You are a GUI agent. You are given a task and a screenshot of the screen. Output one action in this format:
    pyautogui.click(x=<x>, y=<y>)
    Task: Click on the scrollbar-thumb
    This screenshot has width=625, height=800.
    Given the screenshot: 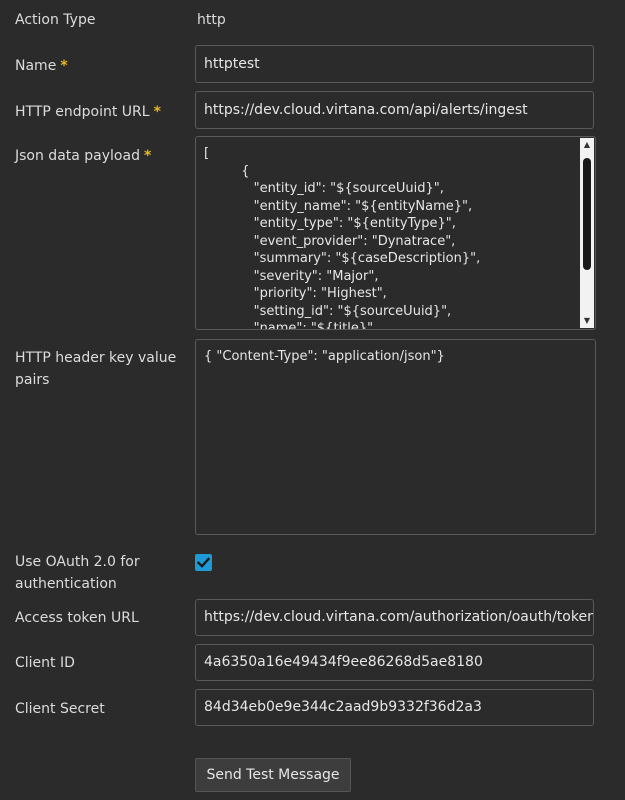 What is the action you would take?
    pyautogui.click(x=587, y=214)
    